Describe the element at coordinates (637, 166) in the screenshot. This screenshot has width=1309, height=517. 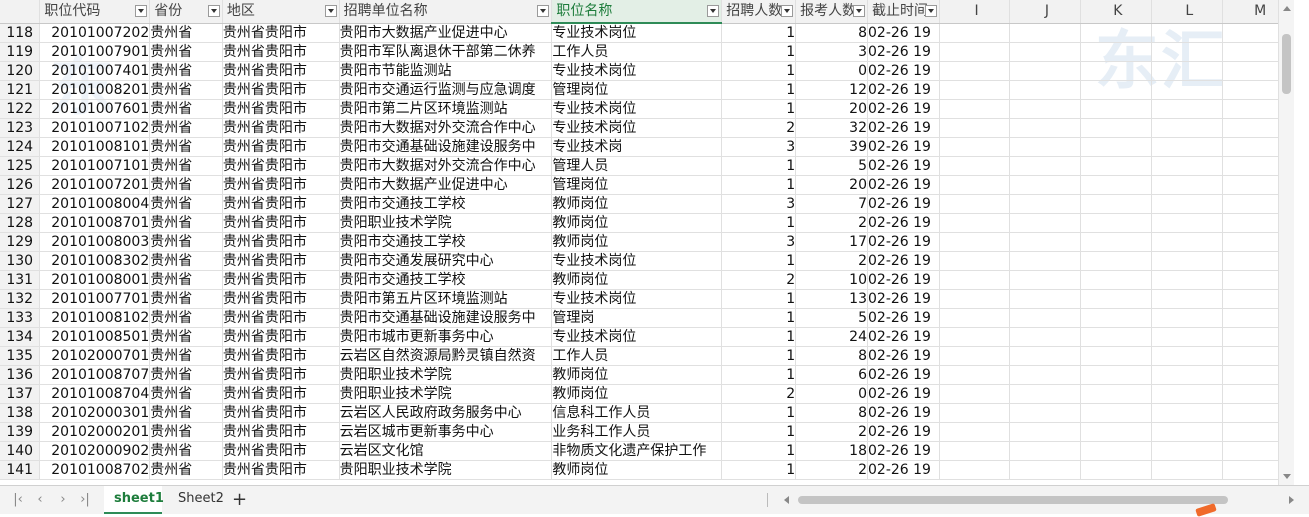
I see `cell-position-name: 管理人员` at that location.